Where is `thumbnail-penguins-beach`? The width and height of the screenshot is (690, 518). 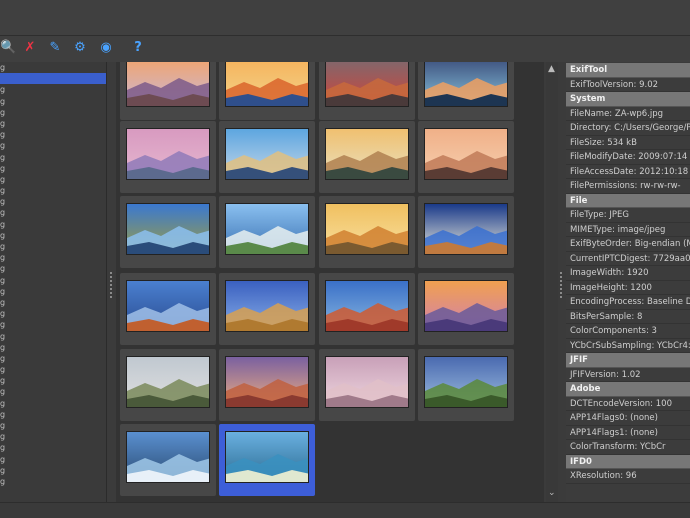 thumbnail-penguins-beach is located at coordinates (267, 460).